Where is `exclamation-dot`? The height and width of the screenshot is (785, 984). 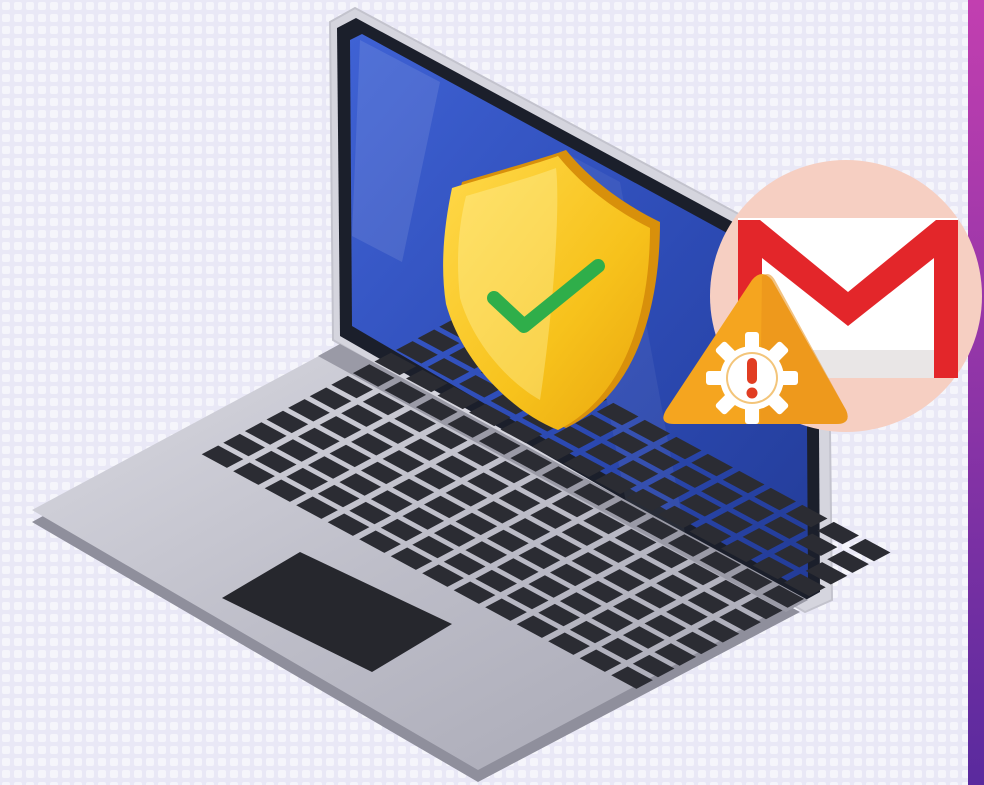
exclamation-dot is located at coordinates (752, 393).